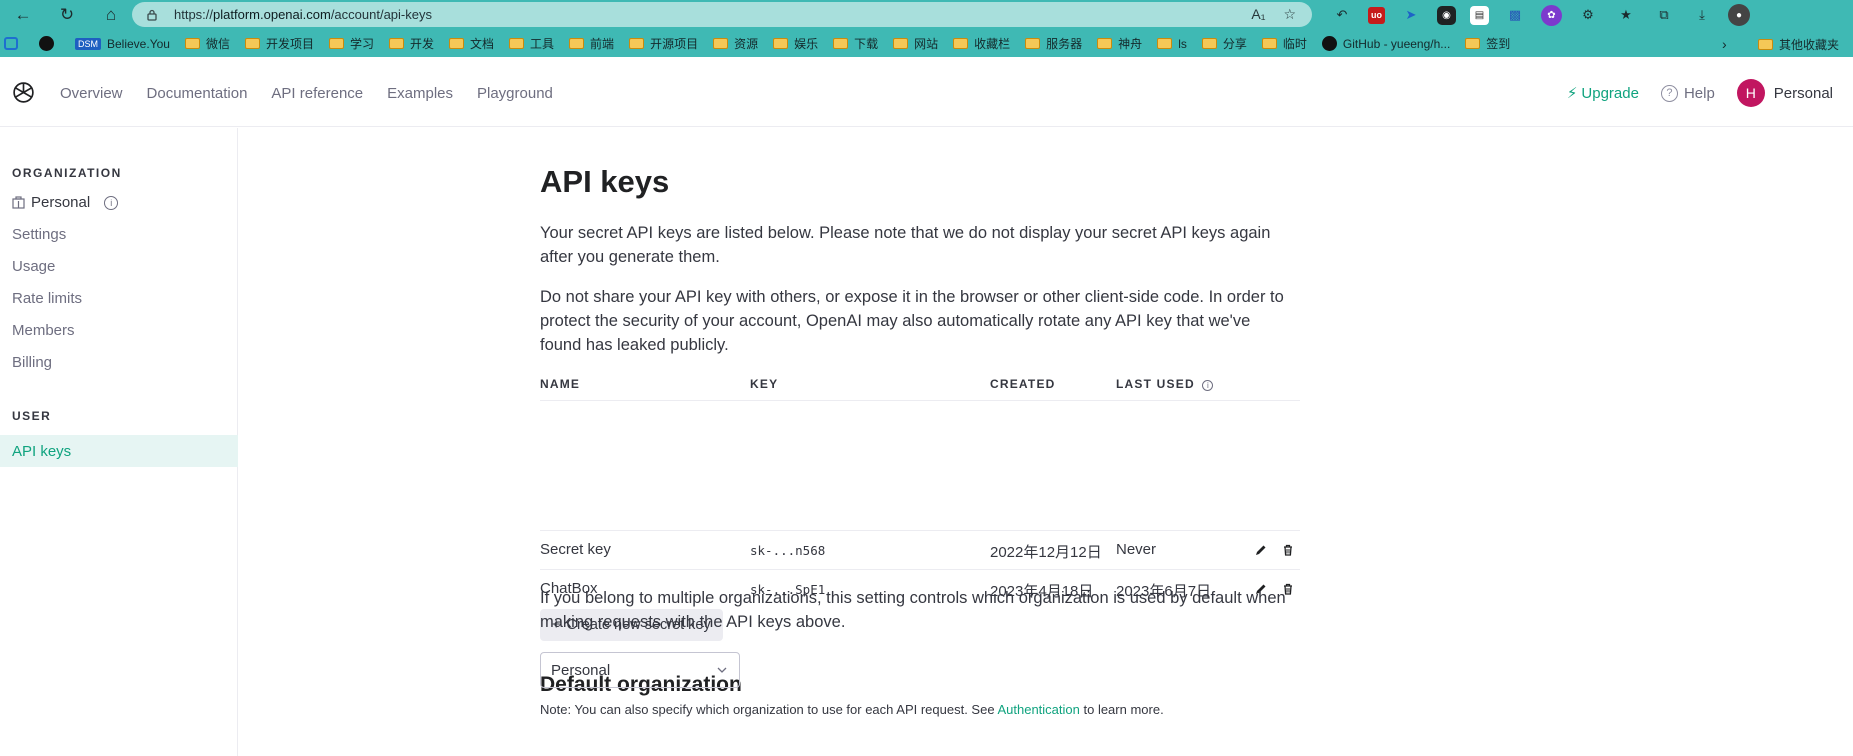 This screenshot has height=756, width=1853. I want to click on column-header-key: KEY, so click(764, 384).